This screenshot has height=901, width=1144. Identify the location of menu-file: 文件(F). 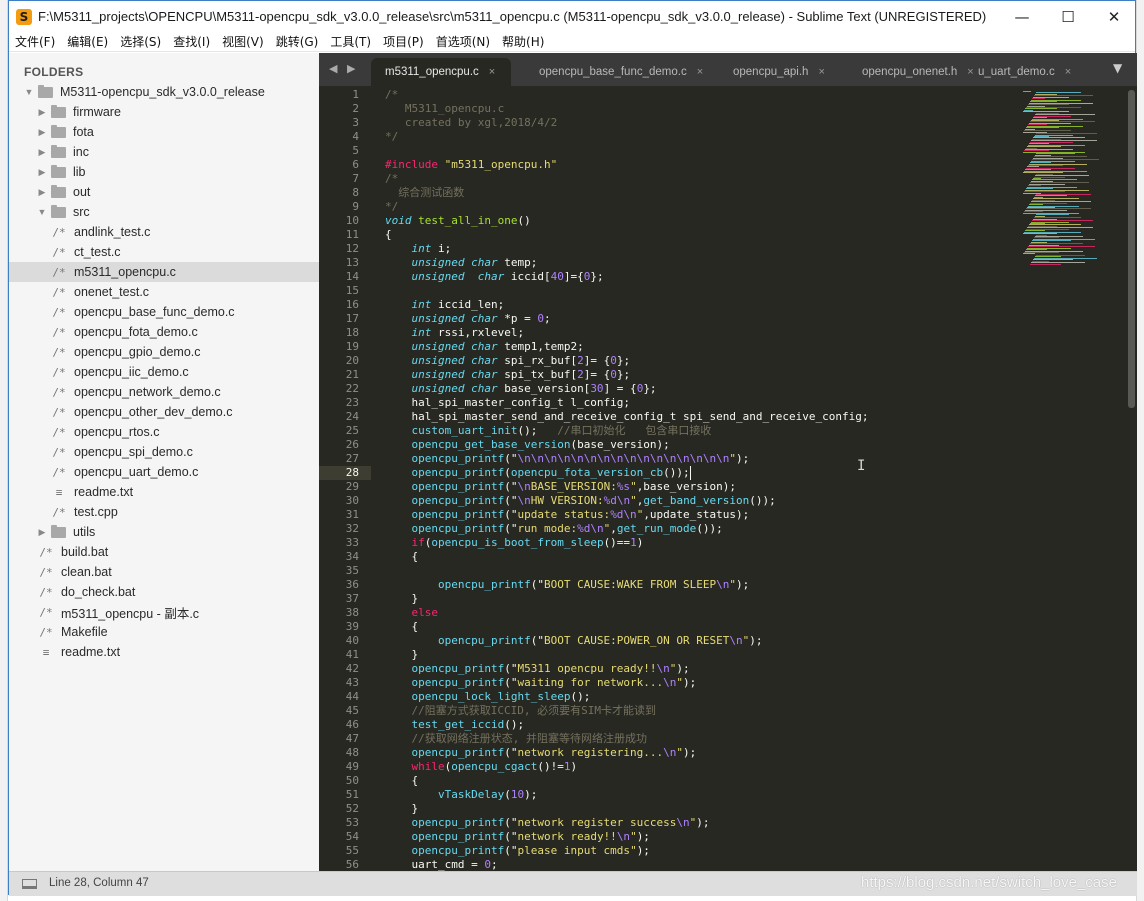
(35, 41).